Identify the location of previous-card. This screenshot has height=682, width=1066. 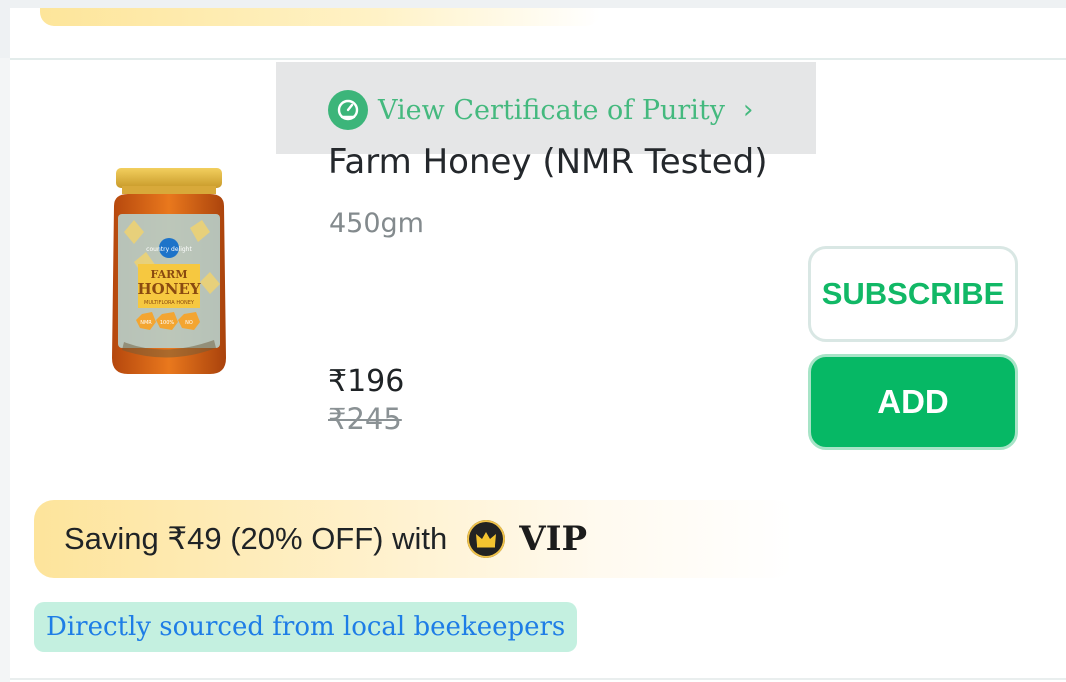
(538, 34).